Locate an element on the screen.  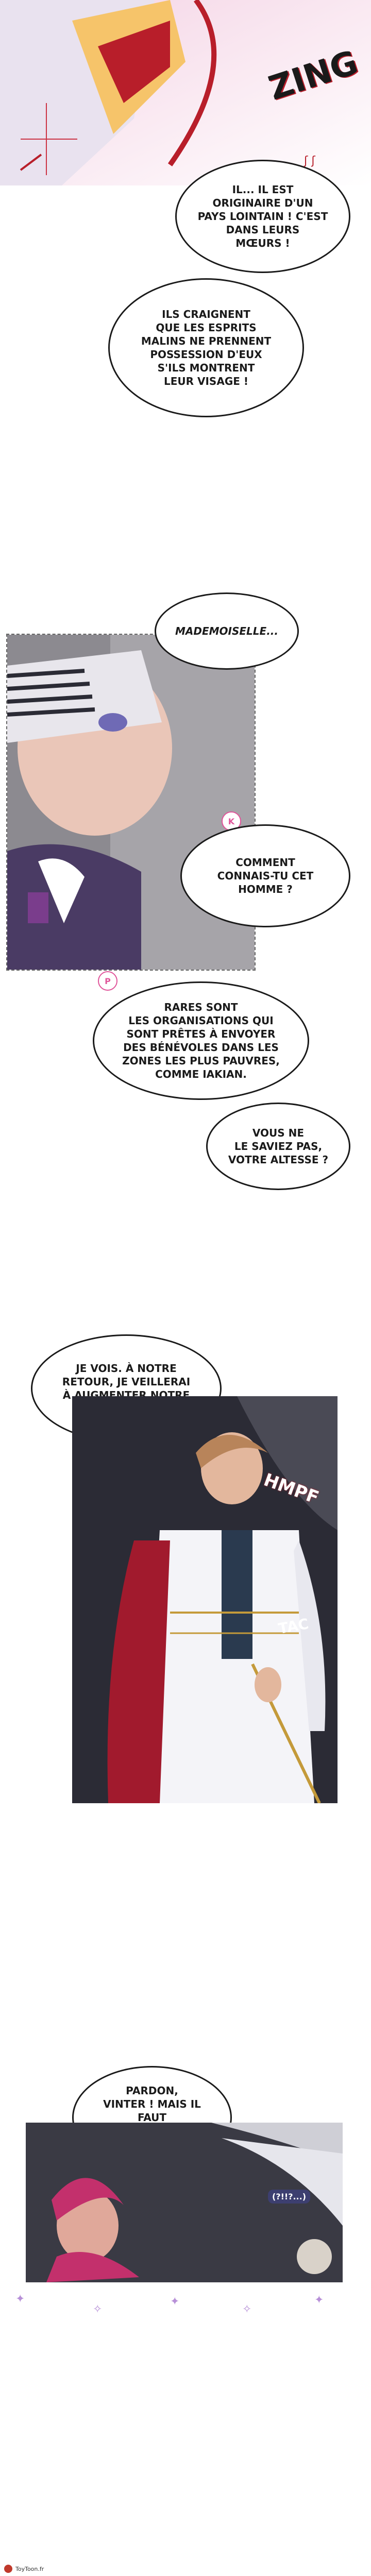
speaker-tag-p: P is located at coordinates (107, 981).